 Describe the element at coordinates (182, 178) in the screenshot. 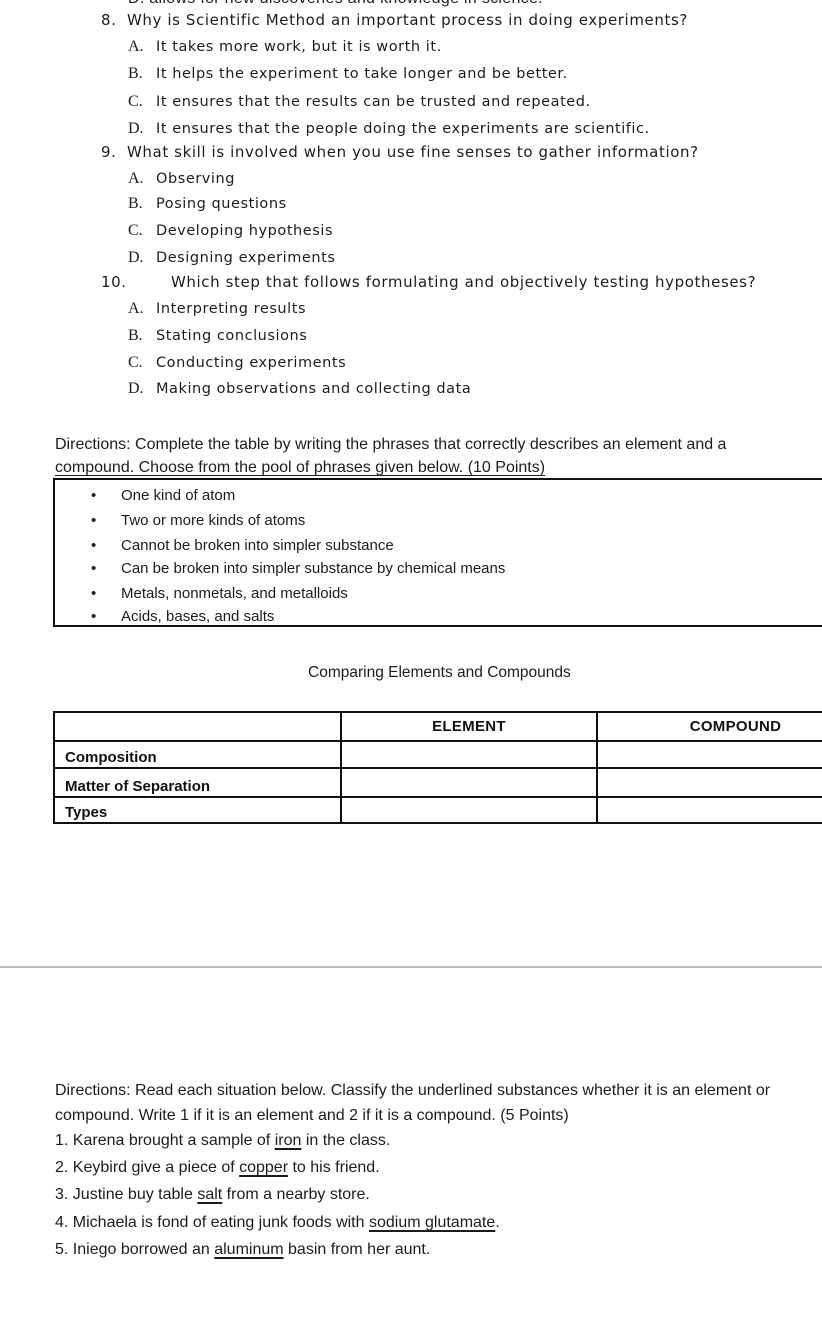

I see `option-a: A. Observing` at that location.